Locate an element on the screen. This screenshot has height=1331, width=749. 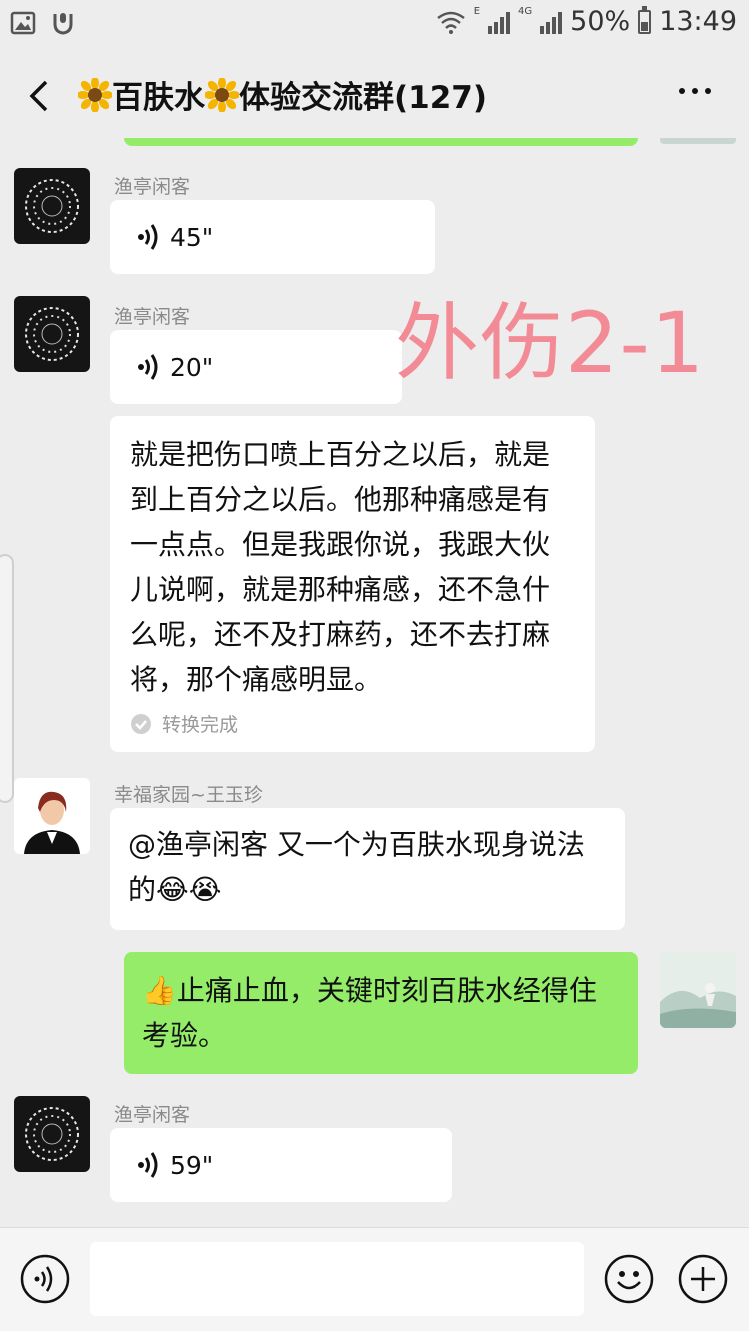
message-text: @渔亭闲客 又一个为百肤水现身说法的😂😭 is located at coordinates (356, 867).